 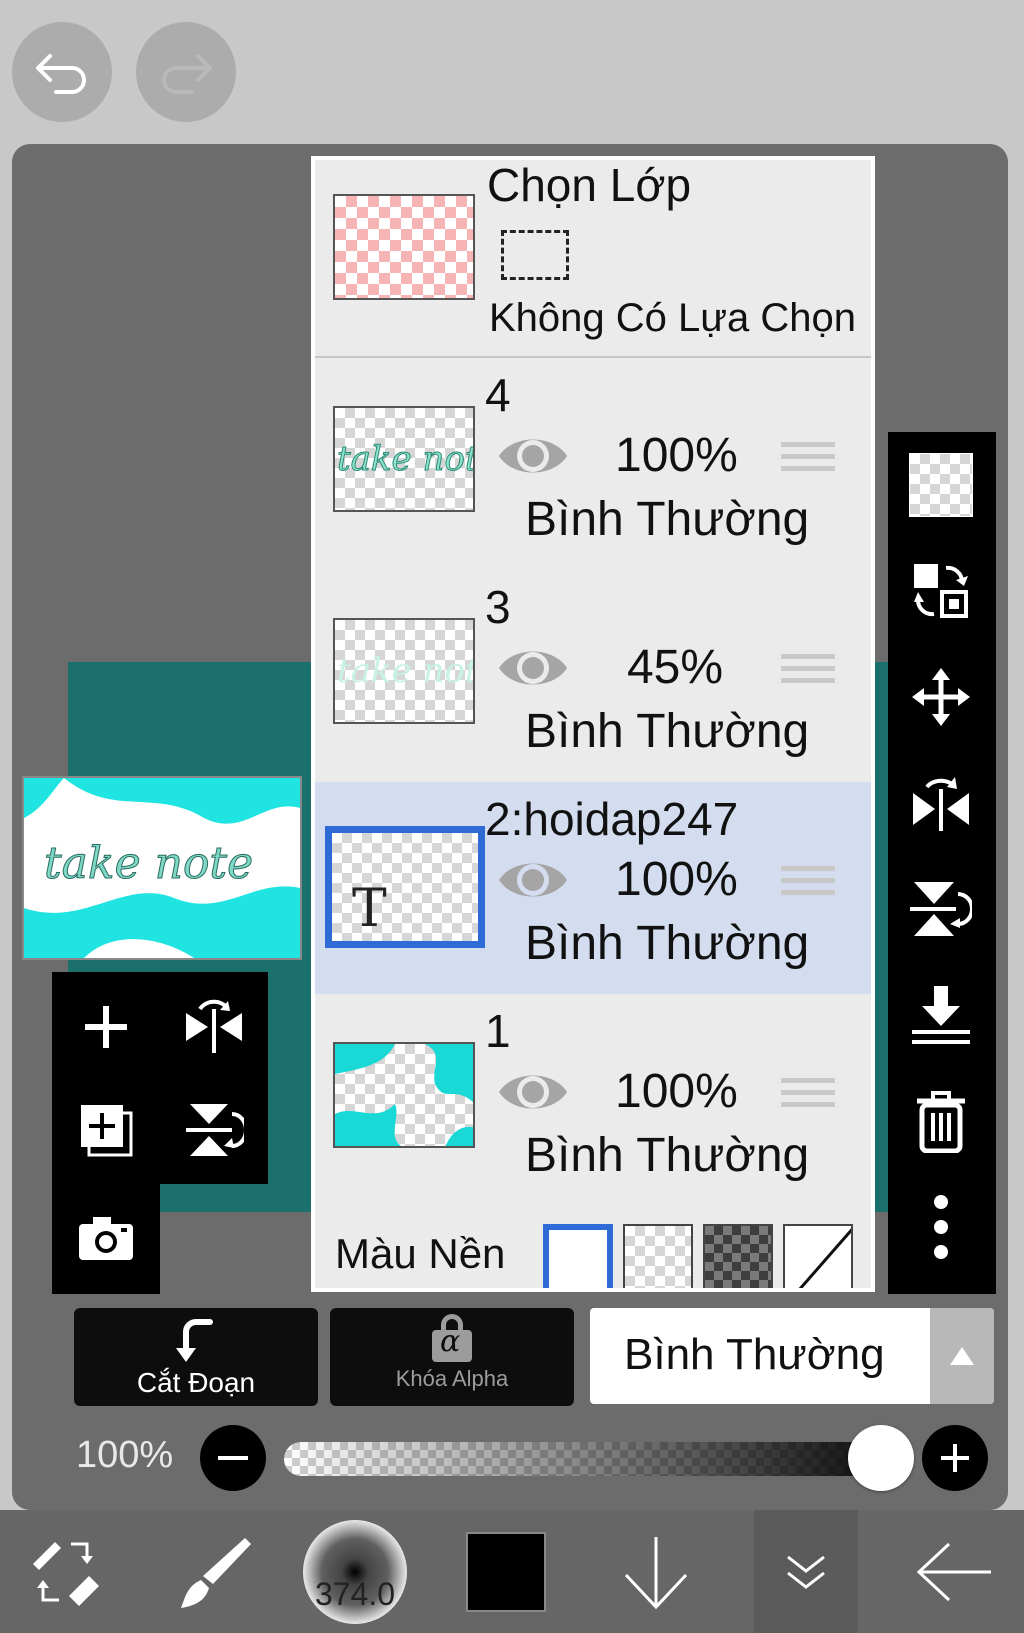 I want to click on back-button, so click(x=955, y=1571).